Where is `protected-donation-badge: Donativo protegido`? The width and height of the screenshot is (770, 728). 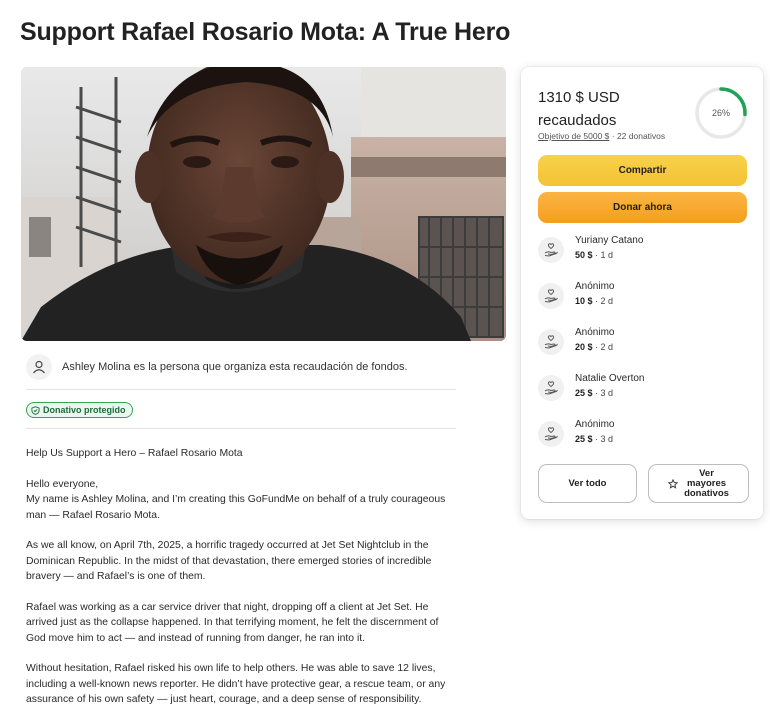 protected-donation-badge: Donativo protegido is located at coordinates (79, 410).